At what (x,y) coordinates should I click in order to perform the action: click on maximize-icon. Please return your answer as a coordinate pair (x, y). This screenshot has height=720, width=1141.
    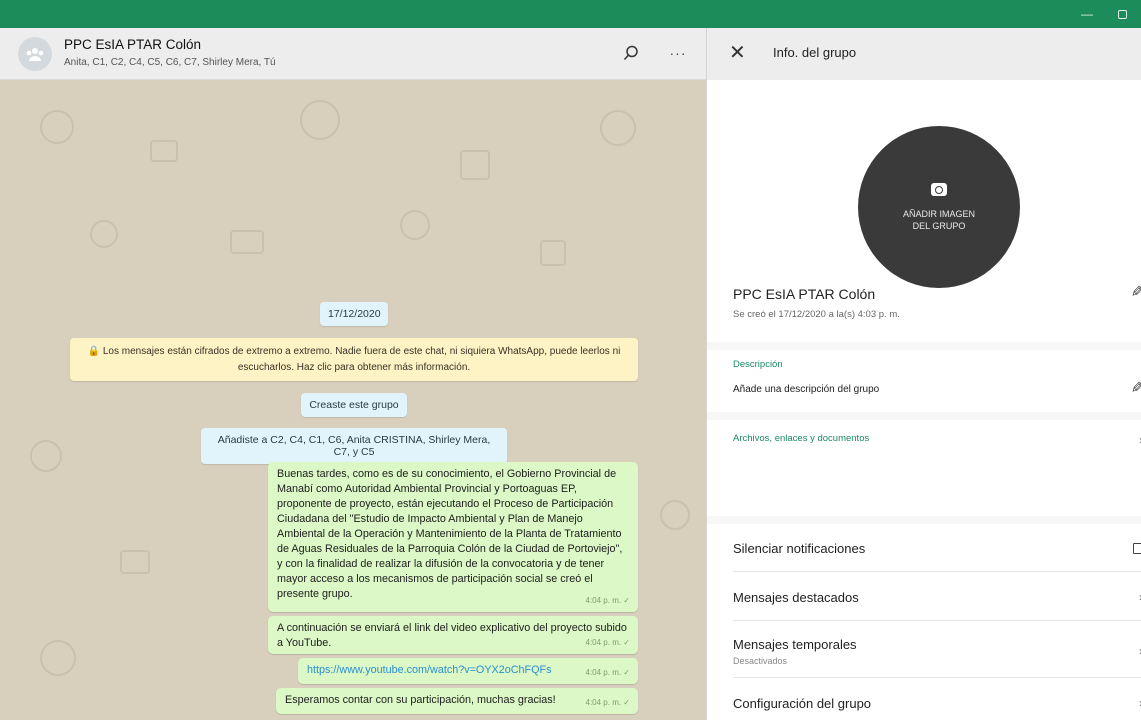
    Looking at the image, I should click on (1122, 14).